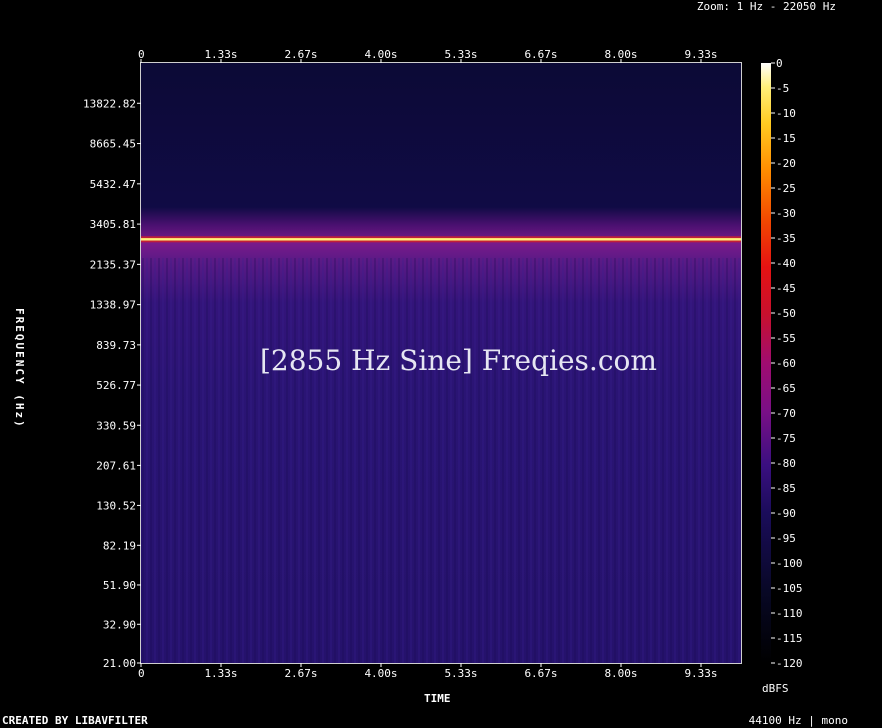 The width and height of the screenshot is (882, 728). I want to click on x-tick-label-top: 1.33s, so click(220, 54).